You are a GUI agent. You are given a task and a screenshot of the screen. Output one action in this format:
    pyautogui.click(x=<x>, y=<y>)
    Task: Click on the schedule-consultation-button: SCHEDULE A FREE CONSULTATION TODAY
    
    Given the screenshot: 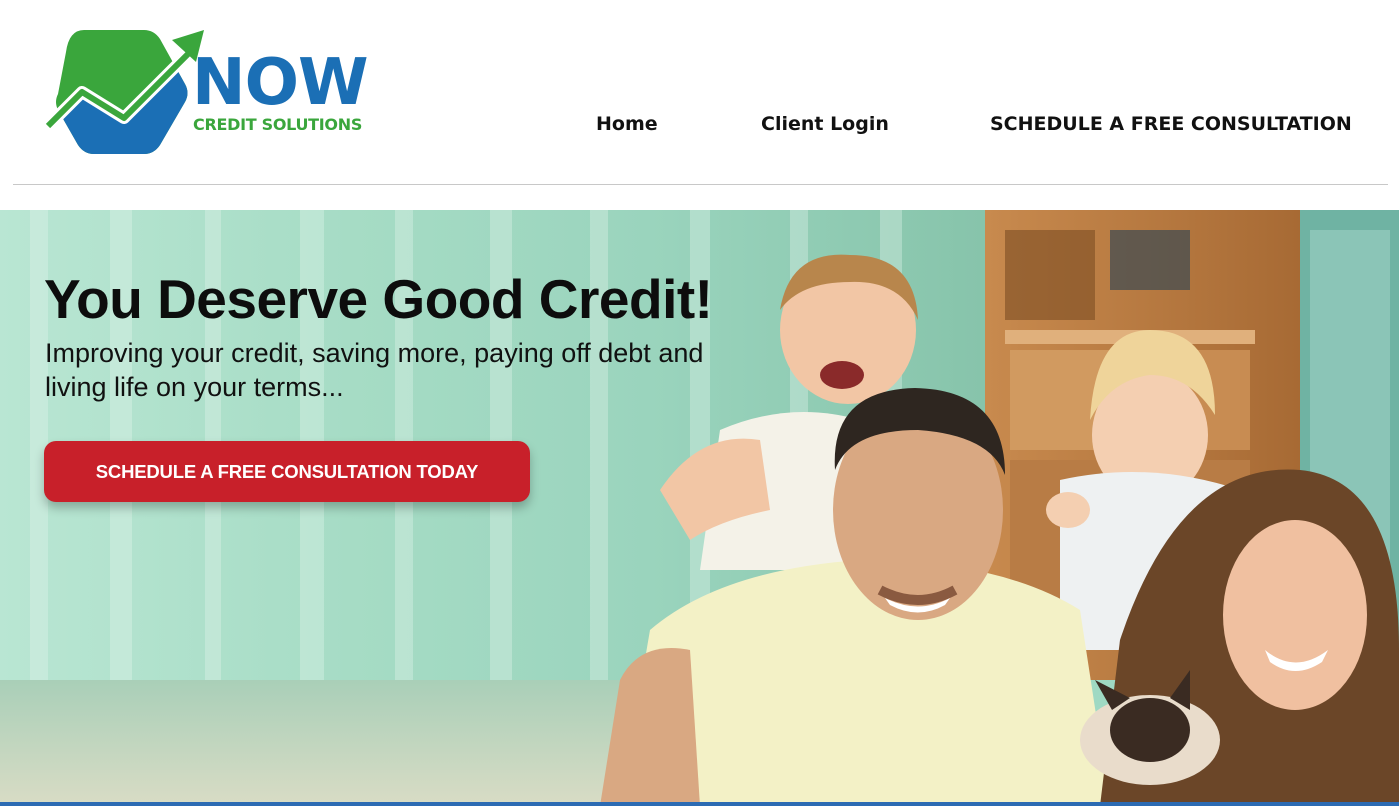 What is the action you would take?
    pyautogui.click(x=287, y=471)
    